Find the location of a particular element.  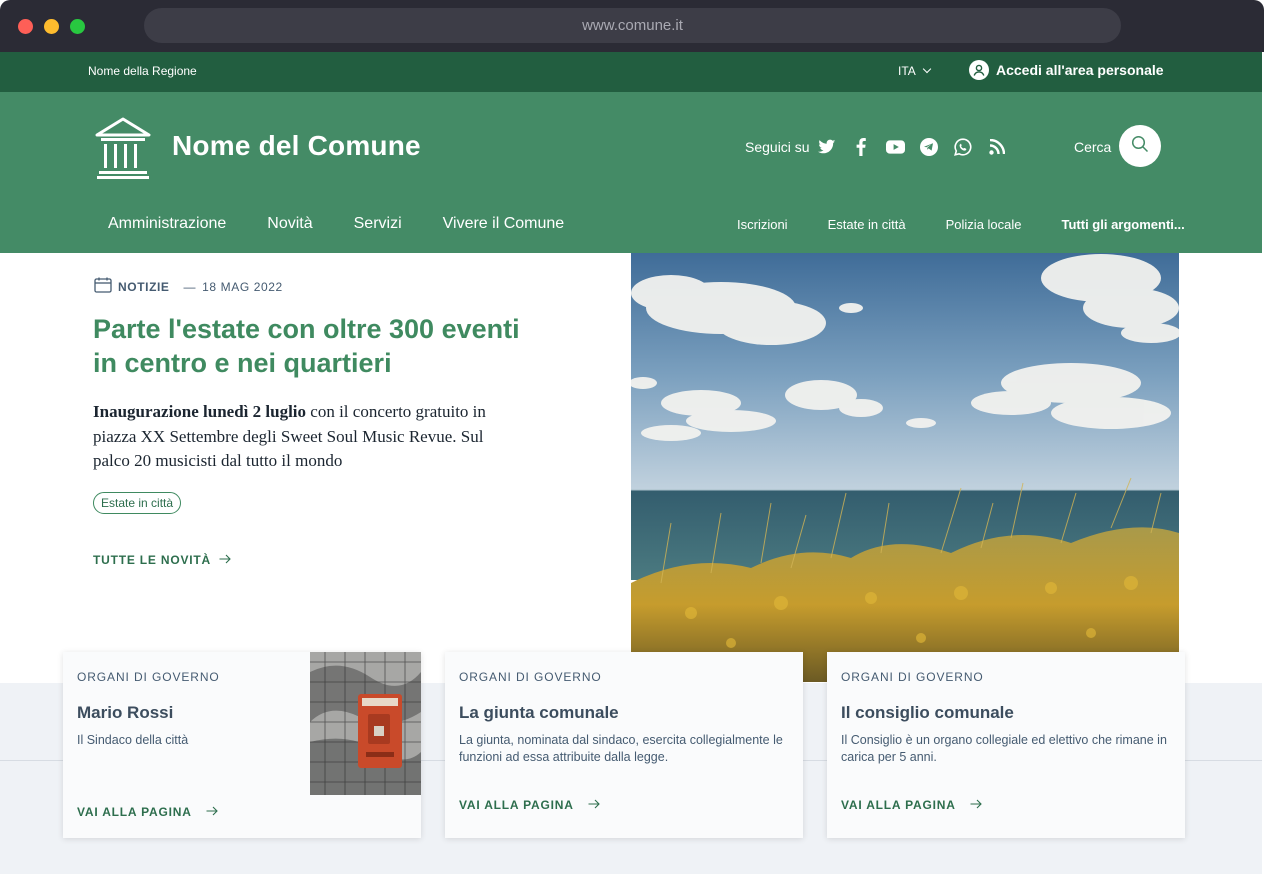

calendar-icon is located at coordinates (103, 286).